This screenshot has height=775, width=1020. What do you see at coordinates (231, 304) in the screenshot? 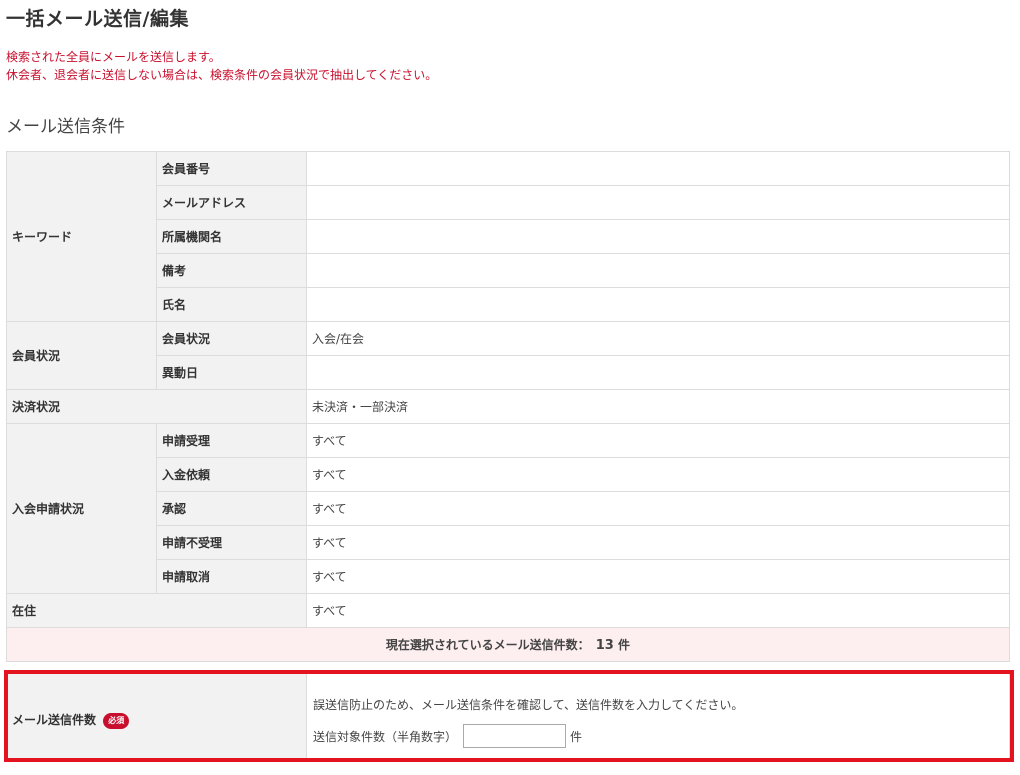
I see `field-label: 氏名` at bounding box center [231, 304].